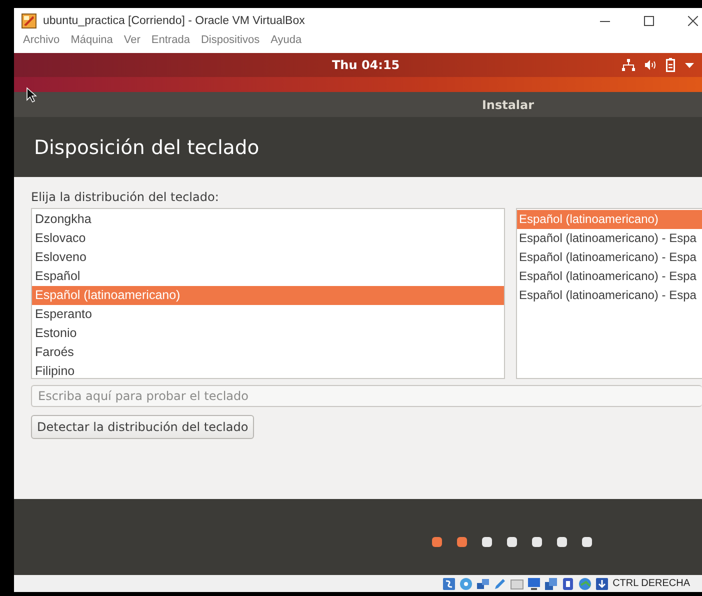 This screenshot has height=596, width=702. Describe the element at coordinates (670, 65) in the screenshot. I see `battery-icon` at that location.